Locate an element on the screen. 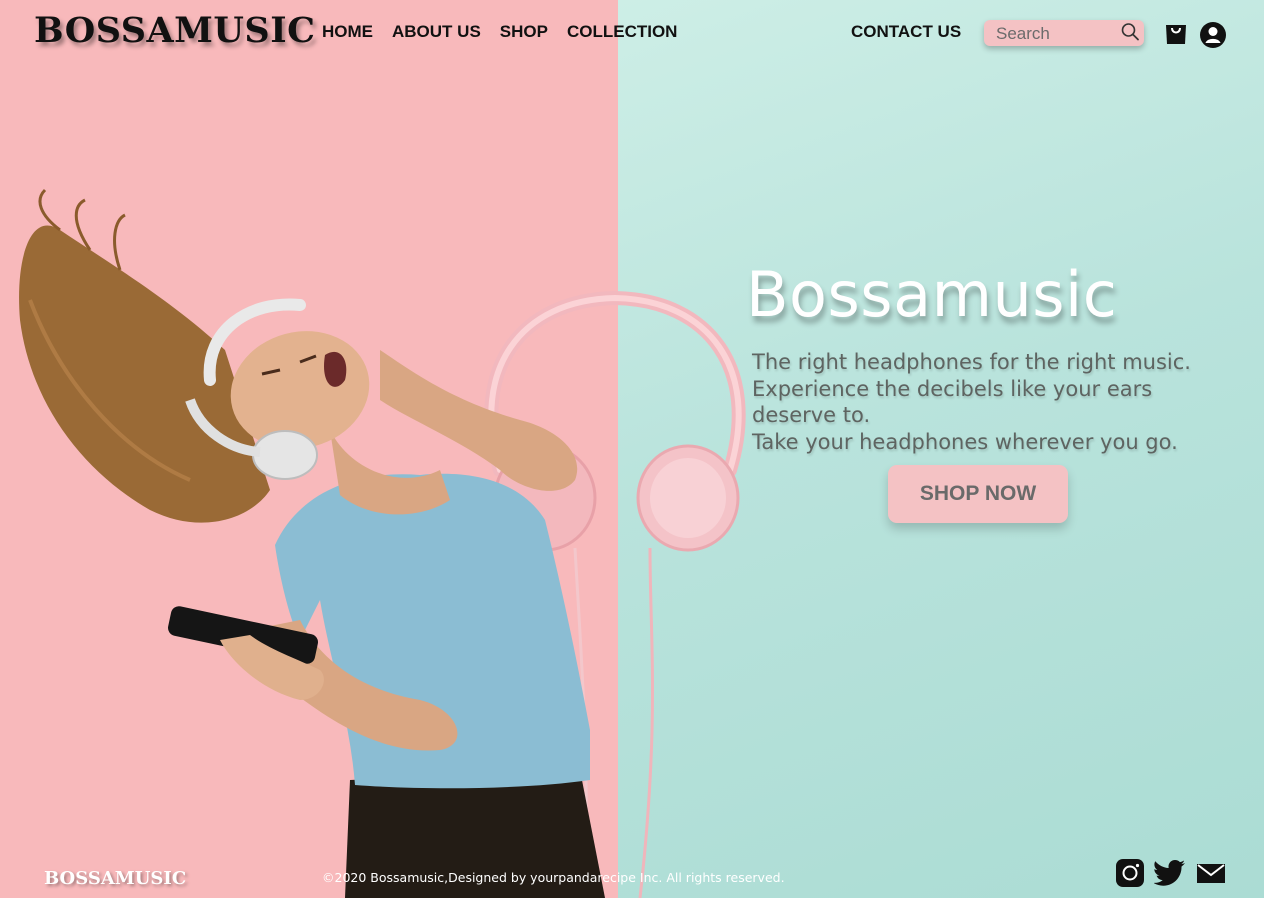 The height and width of the screenshot is (898, 1264). nav-item-contact-us: CONTACT US is located at coordinates (906, 32).